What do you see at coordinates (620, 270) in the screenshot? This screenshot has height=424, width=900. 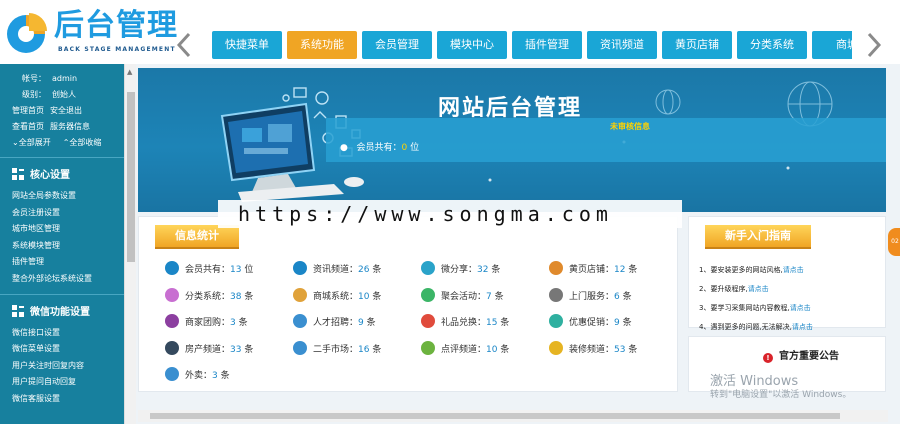 I see `stat-value: 12` at bounding box center [620, 270].